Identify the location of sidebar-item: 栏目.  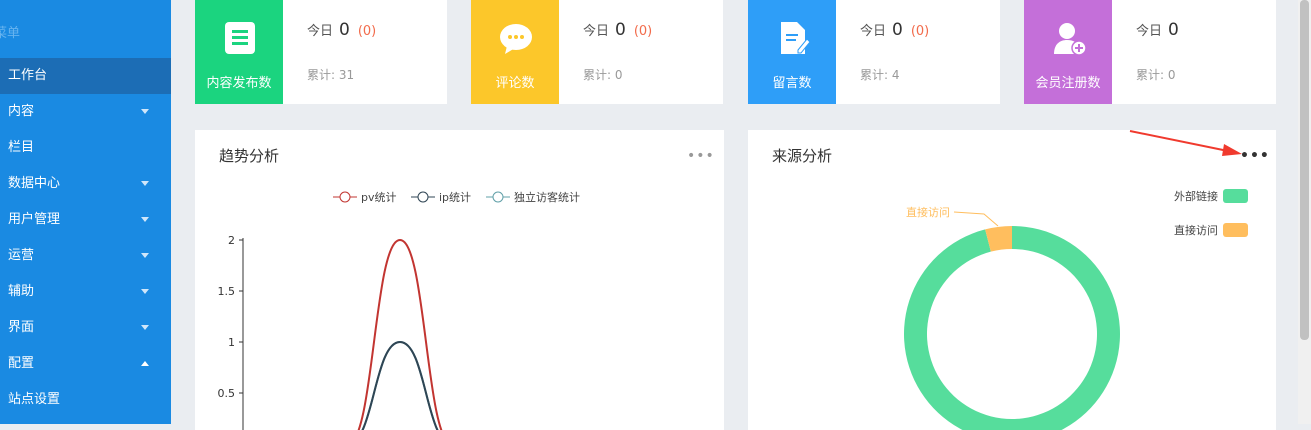
(85, 148).